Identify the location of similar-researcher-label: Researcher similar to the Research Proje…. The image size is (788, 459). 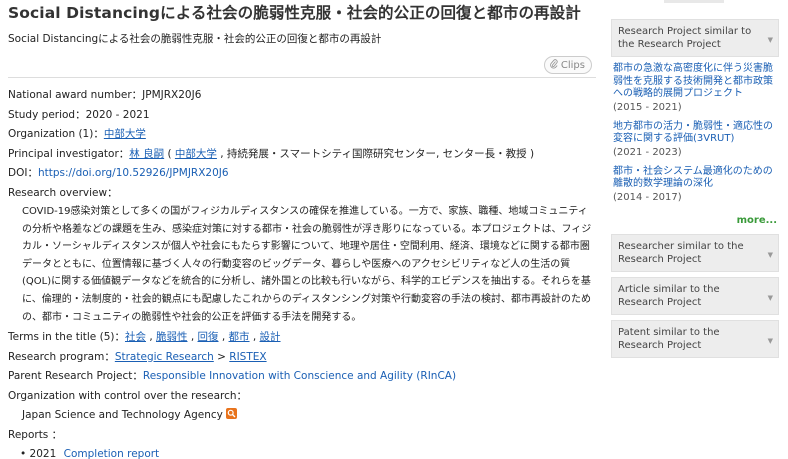
(681, 252).